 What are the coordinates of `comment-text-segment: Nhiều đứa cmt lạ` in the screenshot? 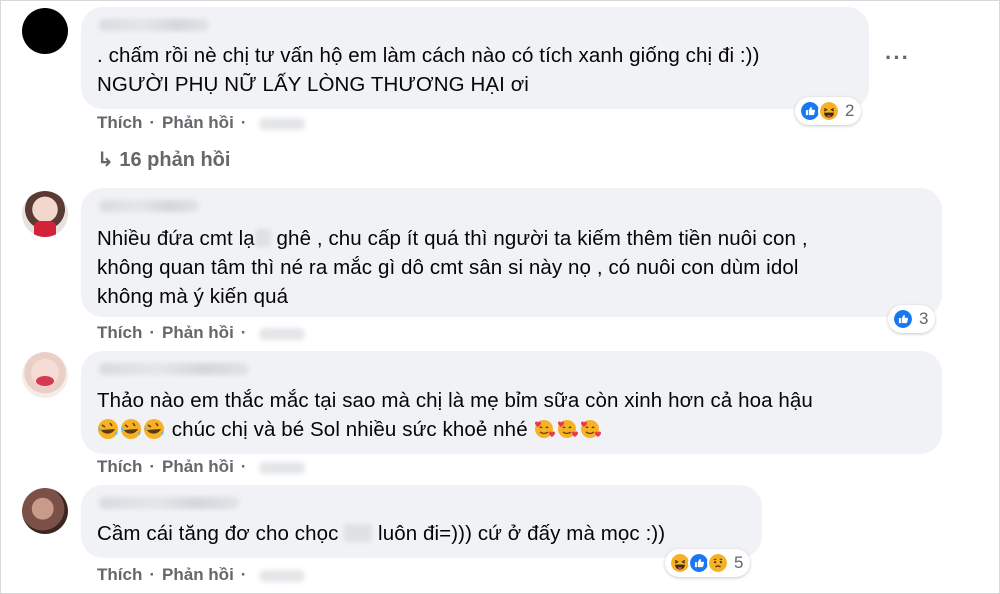 It's located at (176, 238).